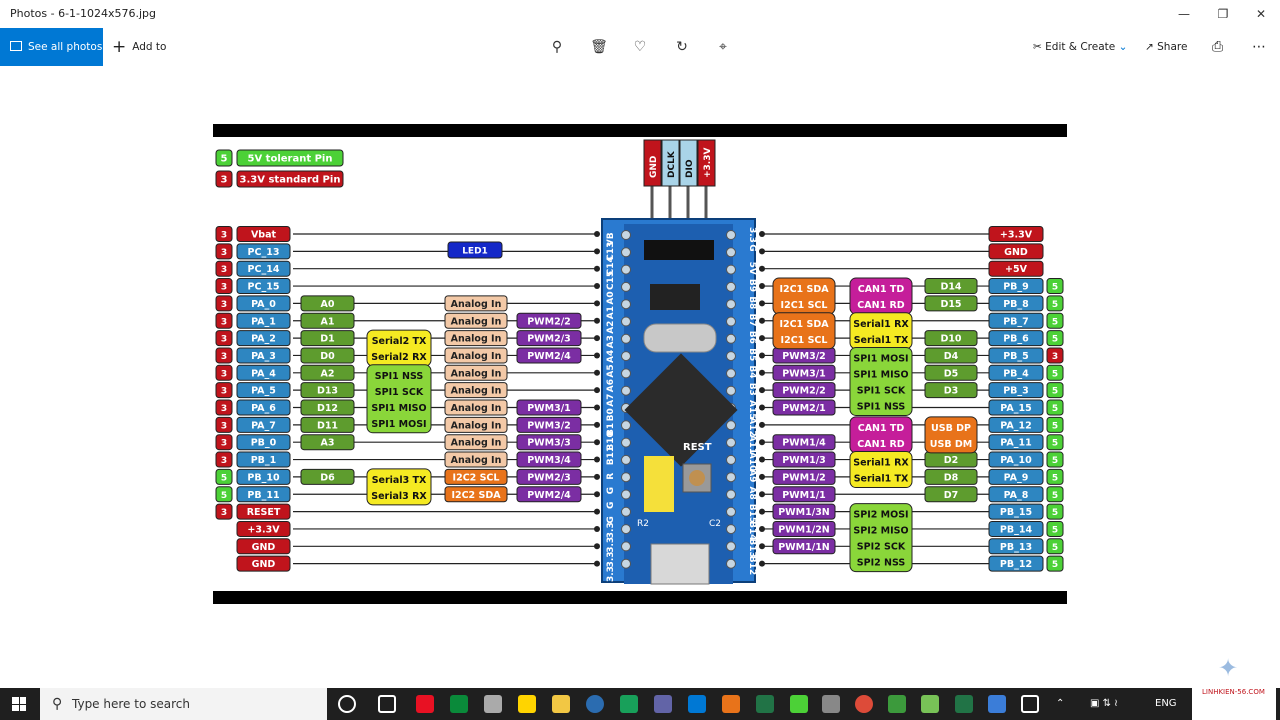 Image resolution: width=1280 pixels, height=720 pixels. Describe the element at coordinates (1016, 235) in the screenshot. I see `svg-text: +3.3V` at that location.